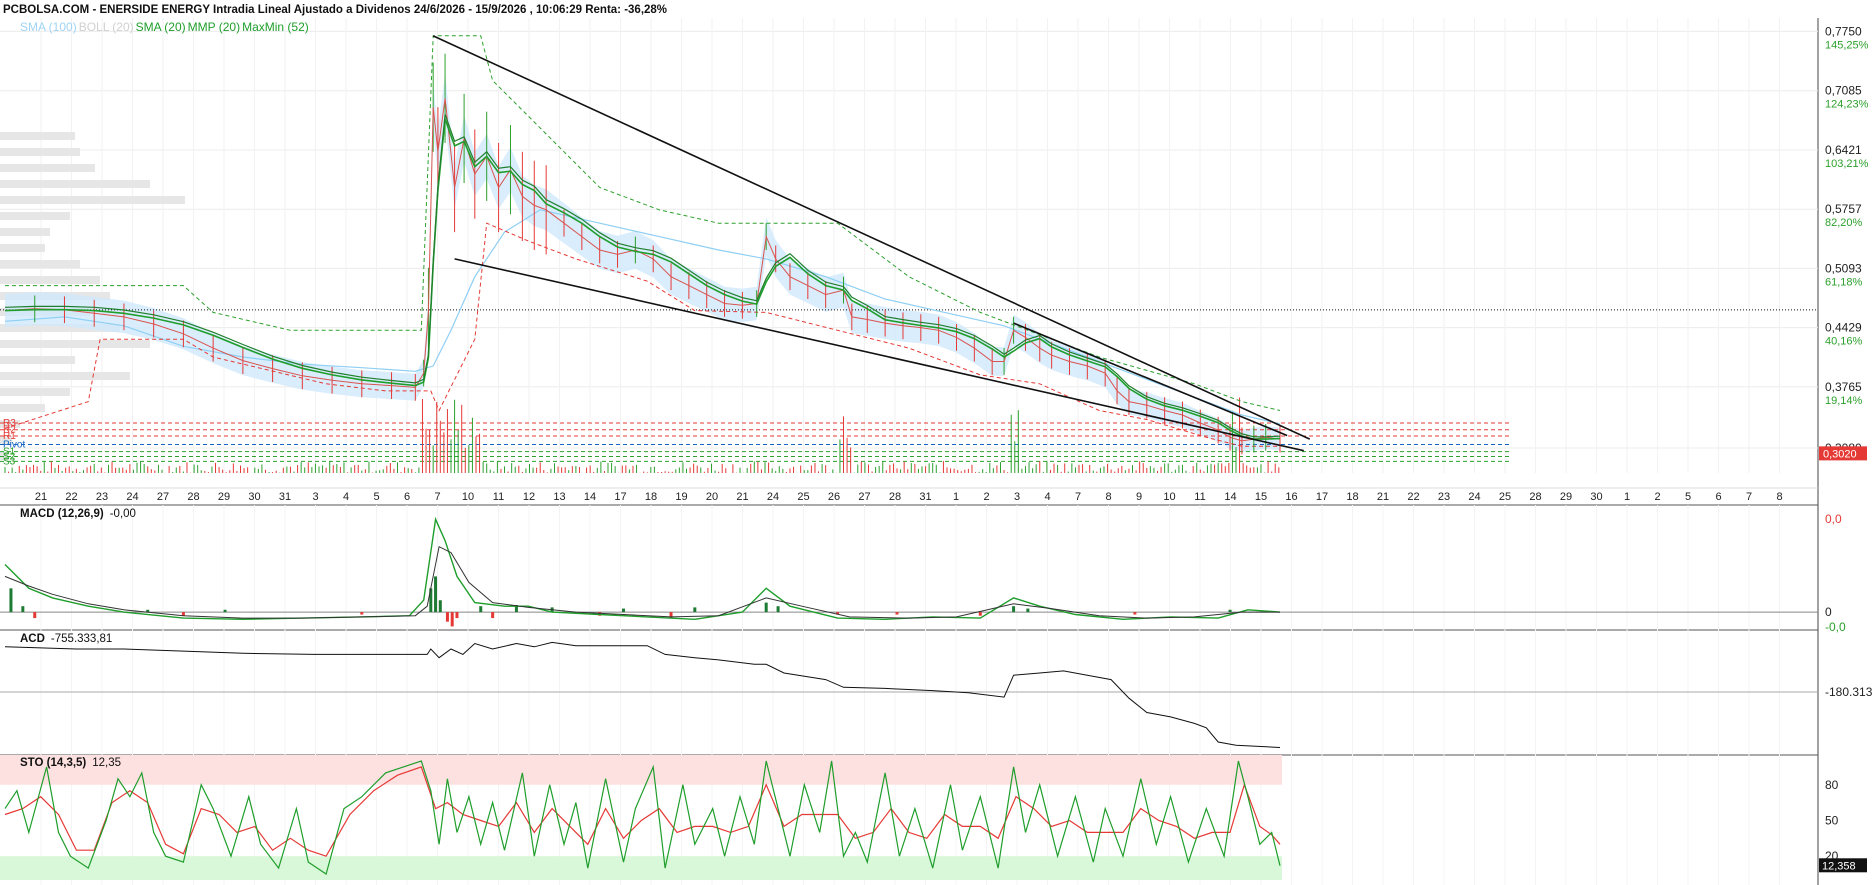 The width and height of the screenshot is (1872, 885). I want to click on sto-oversold-zone, so click(641, 868).